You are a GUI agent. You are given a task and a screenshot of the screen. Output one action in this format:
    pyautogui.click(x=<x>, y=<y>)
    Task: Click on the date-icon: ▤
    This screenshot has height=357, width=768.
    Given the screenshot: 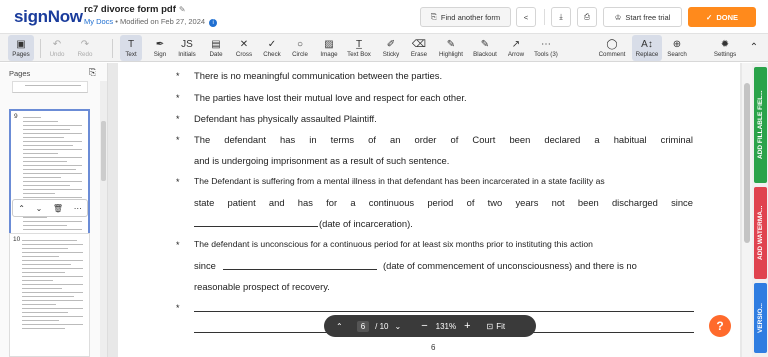 What is the action you would take?
    pyautogui.click(x=216, y=44)
    